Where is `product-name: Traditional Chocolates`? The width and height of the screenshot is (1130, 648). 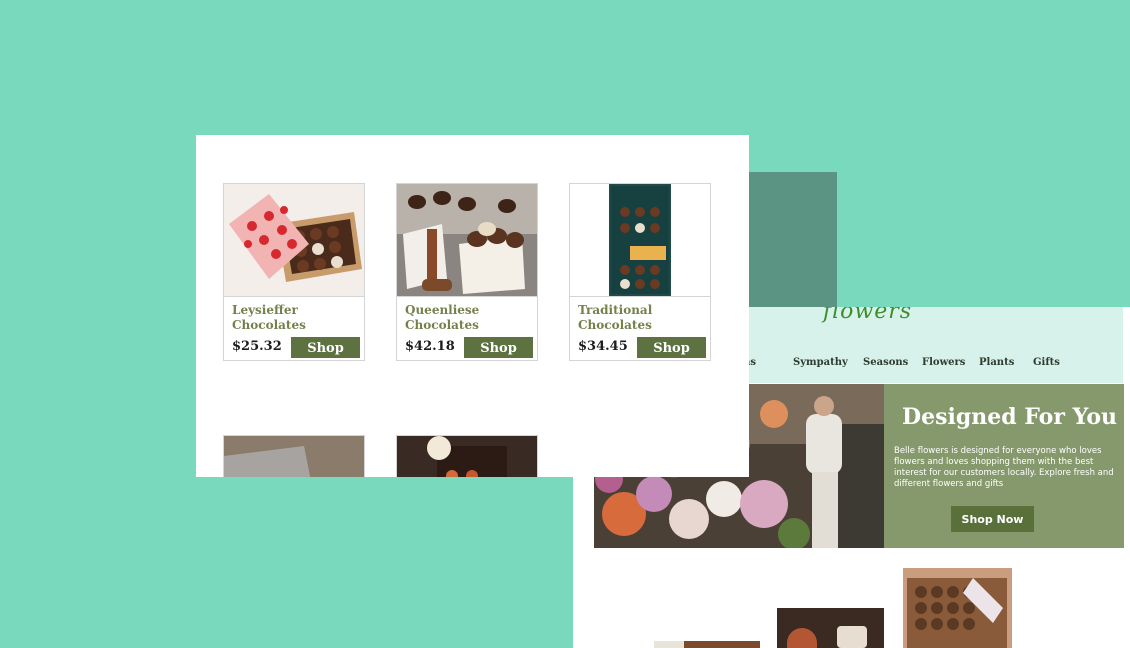 product-name: Traditional Chocolates is located at coordinates (615, 317).